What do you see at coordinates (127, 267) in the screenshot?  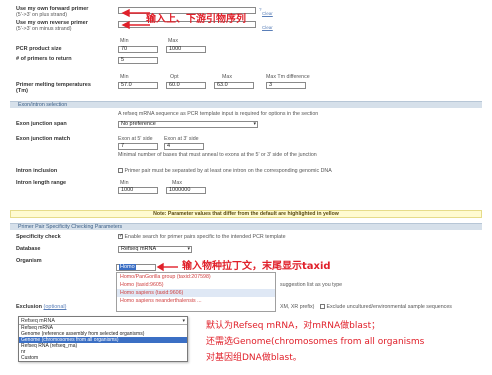 I see `organism-value: Homo` at bounding box center [127, 267].